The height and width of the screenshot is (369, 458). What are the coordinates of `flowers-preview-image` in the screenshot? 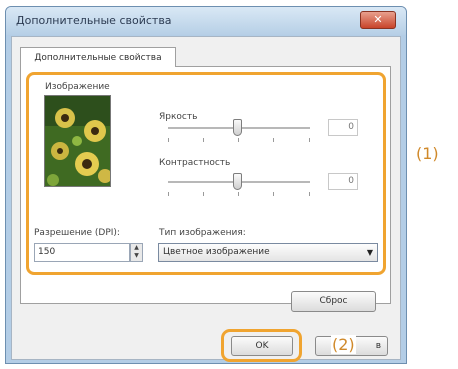 It's located at (77, 141).